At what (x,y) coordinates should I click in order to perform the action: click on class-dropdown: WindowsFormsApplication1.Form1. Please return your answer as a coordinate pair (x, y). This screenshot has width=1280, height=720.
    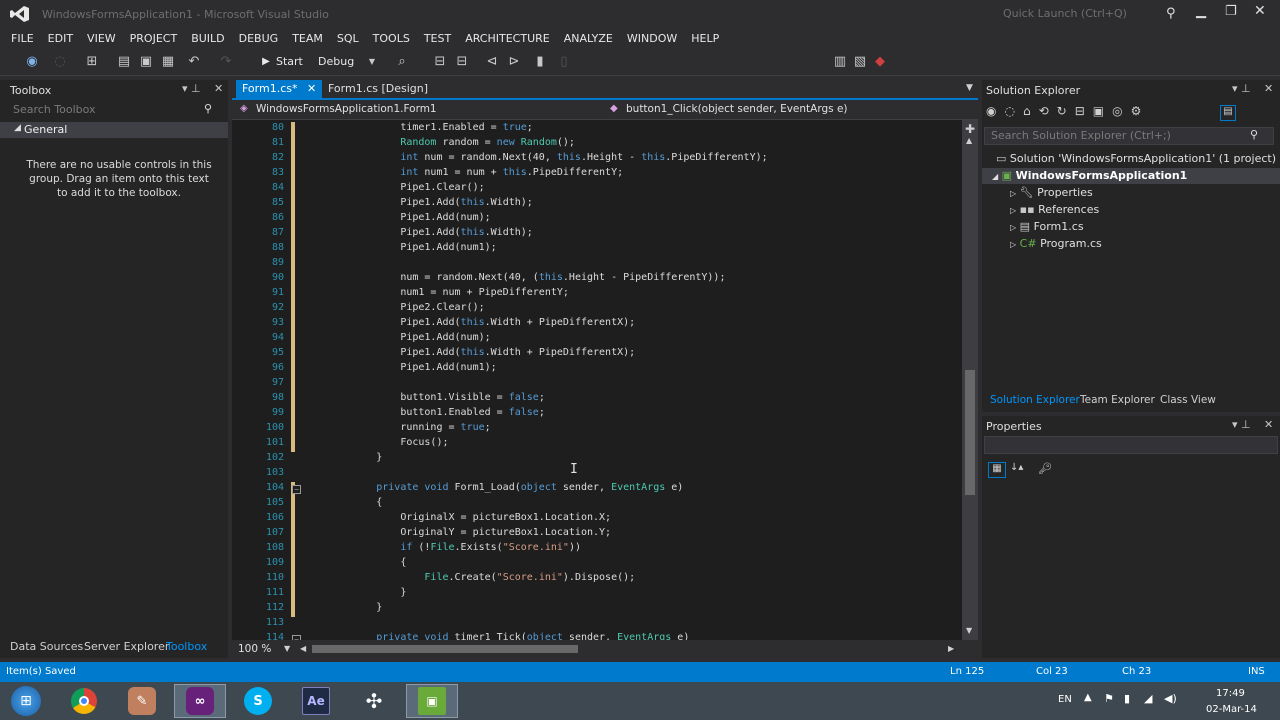
    Looking at the image, I should click on (346, 109).